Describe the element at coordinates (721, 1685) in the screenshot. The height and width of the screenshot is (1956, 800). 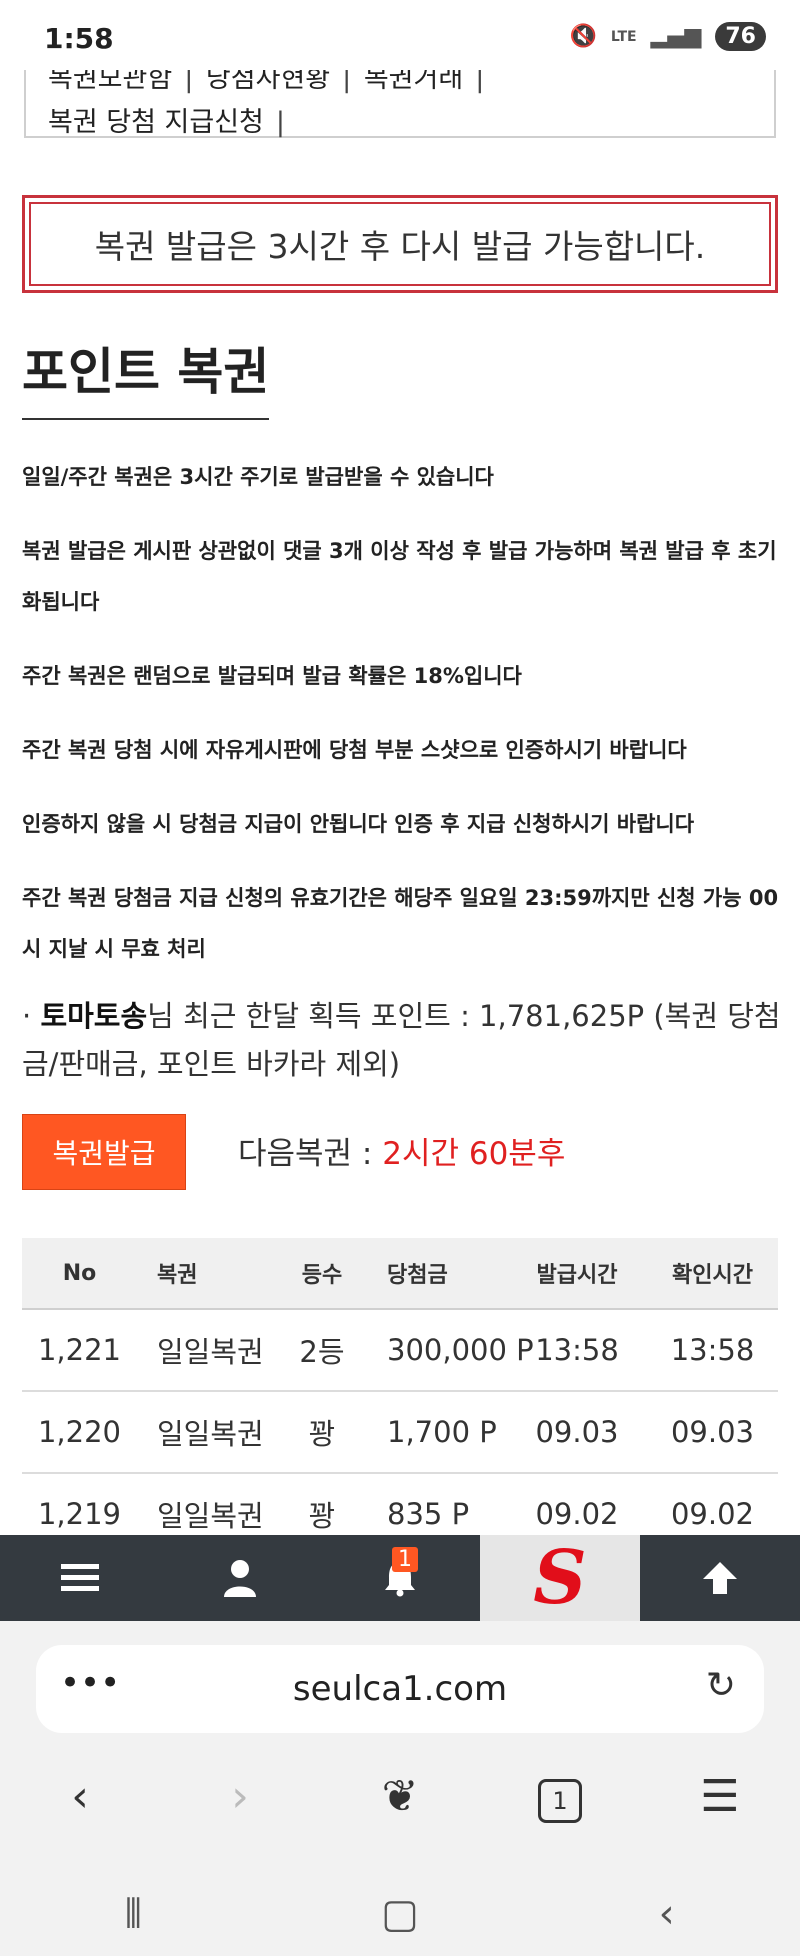
I see `reload-icon: ↻` at that location.